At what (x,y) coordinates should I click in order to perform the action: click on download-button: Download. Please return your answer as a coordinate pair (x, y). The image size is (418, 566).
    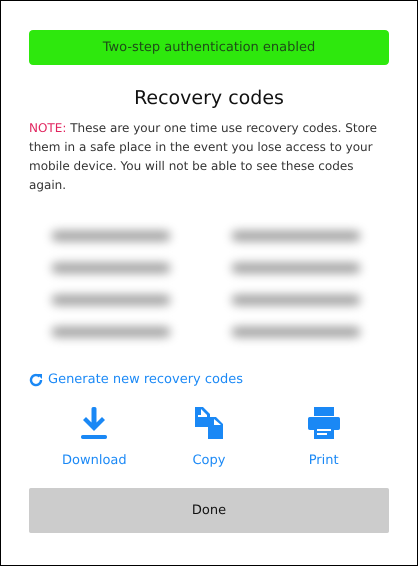
    Looking at the image, I should click on (94, 437).